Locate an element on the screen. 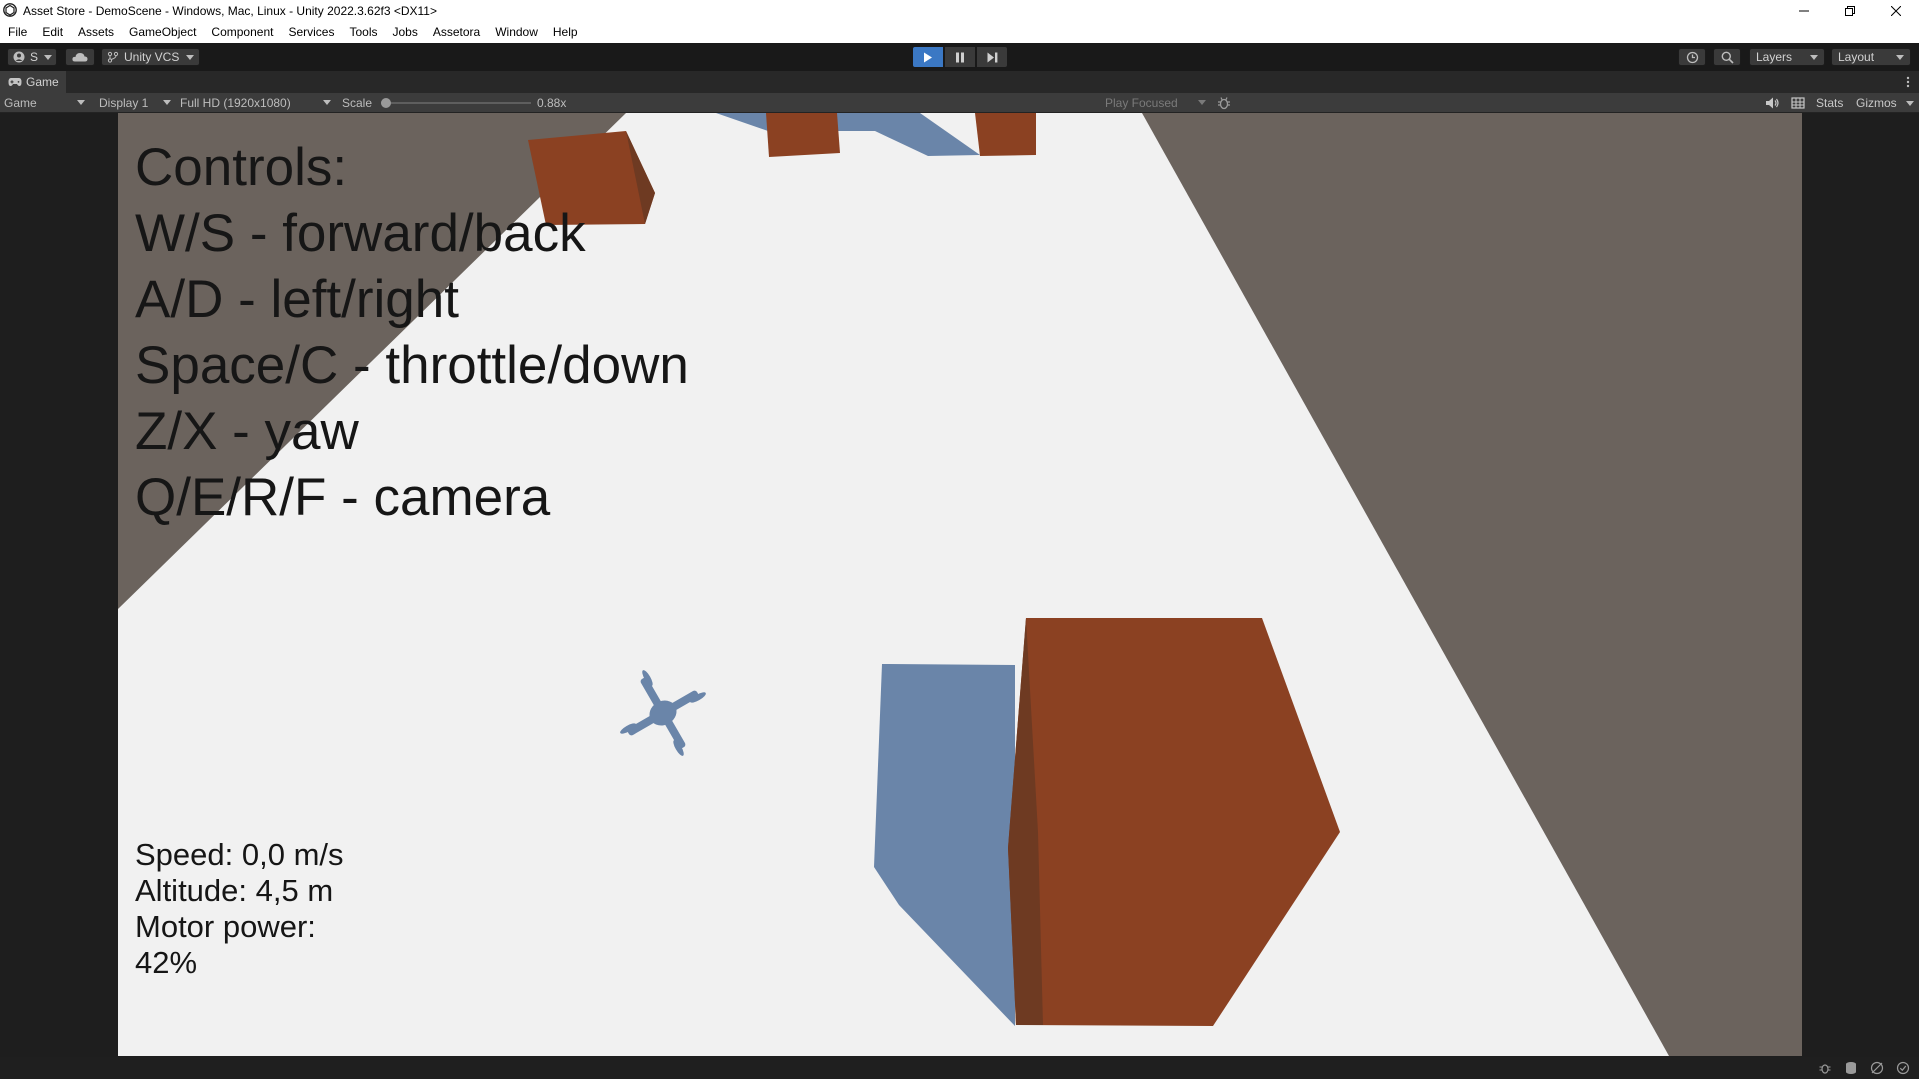 Image resolution: width=1919 pixels, height=1079 pixels. speaker-icon is located at coordinates (1772, 103).